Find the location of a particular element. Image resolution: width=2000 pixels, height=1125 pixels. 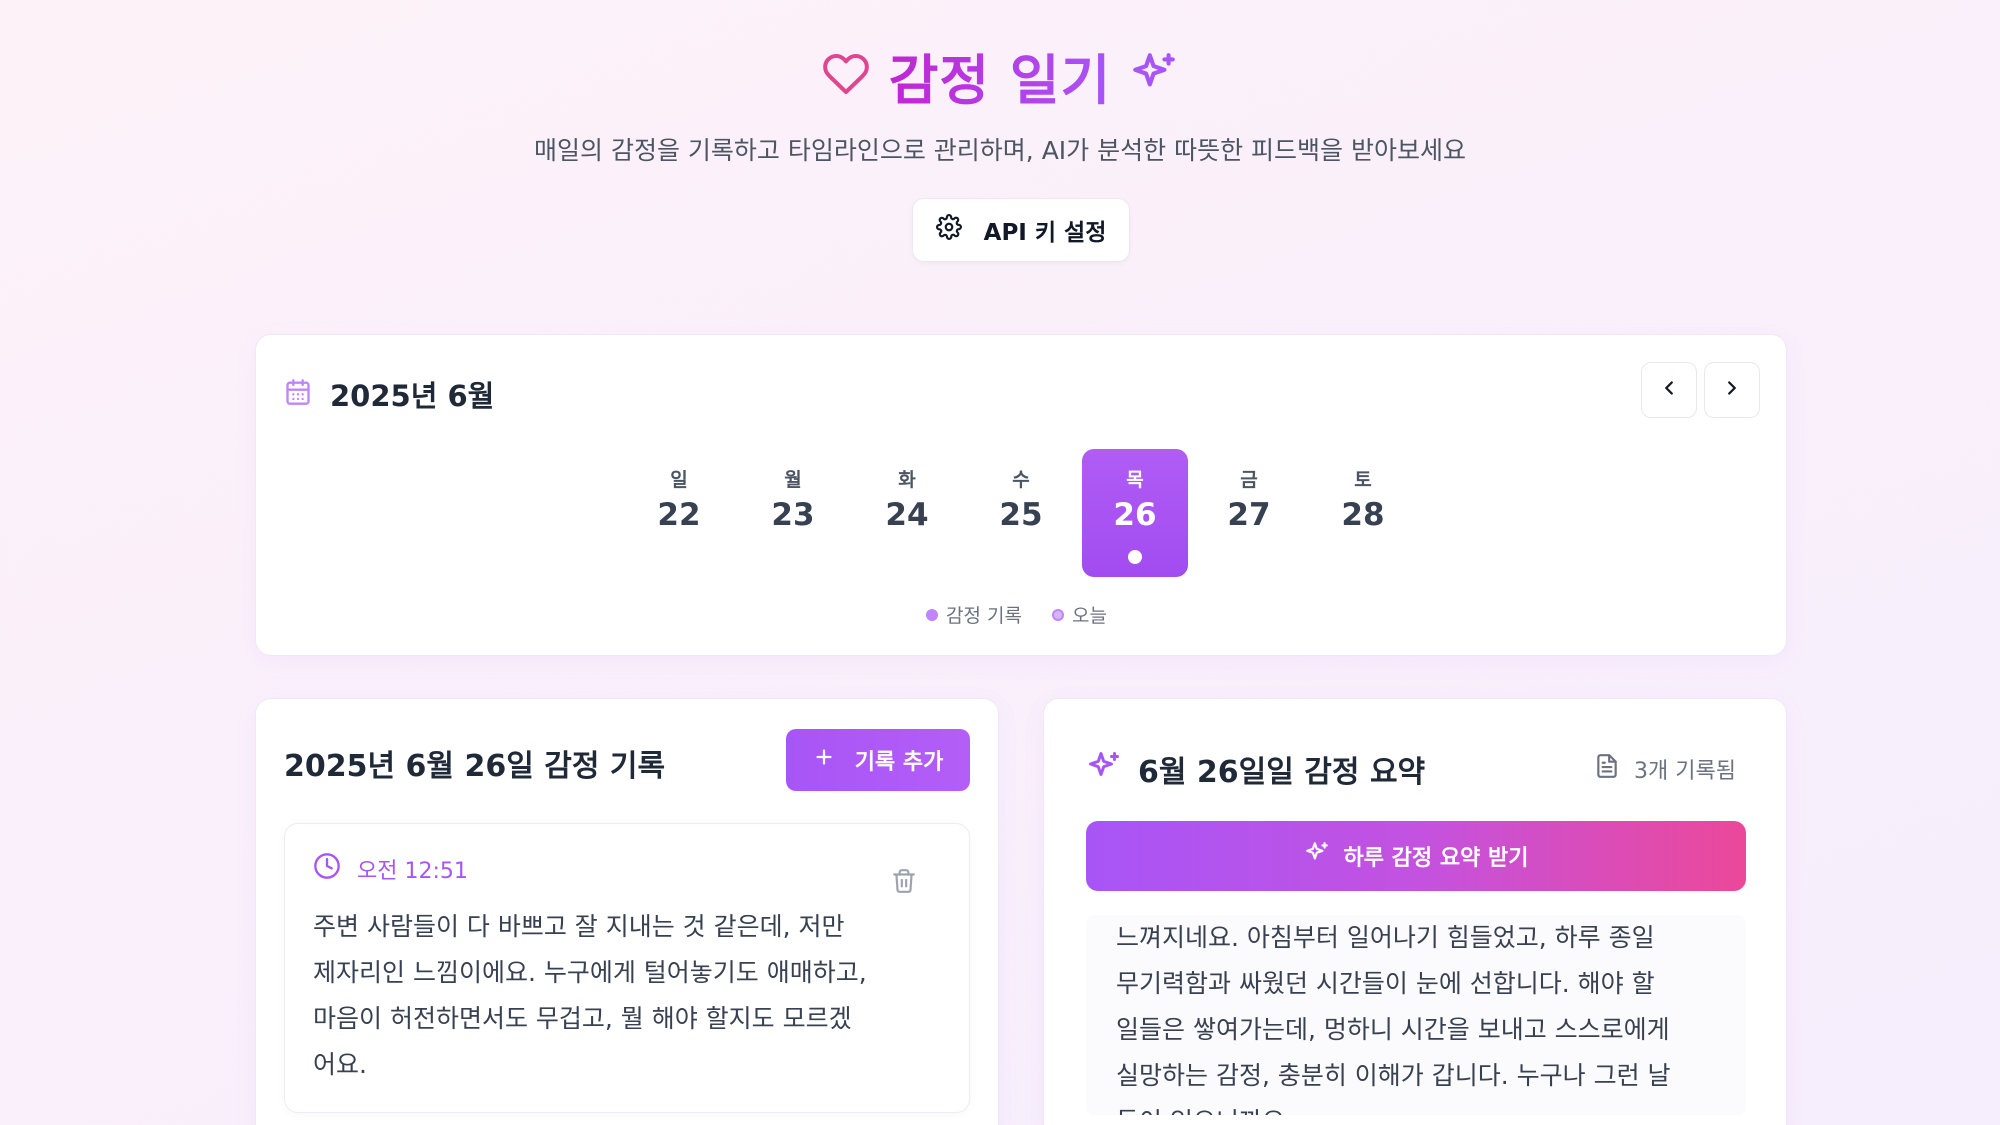

day-cell: 일 22 is located at coordinates (679, 513).